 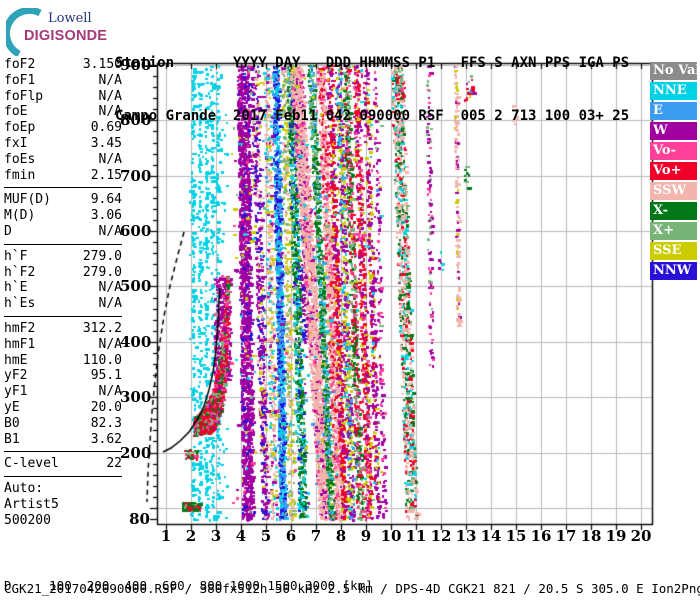 What do you see at coordinates (20, 344) in the screenshot?
I see `param-label: hmF1` at bounding box center [20, 344].